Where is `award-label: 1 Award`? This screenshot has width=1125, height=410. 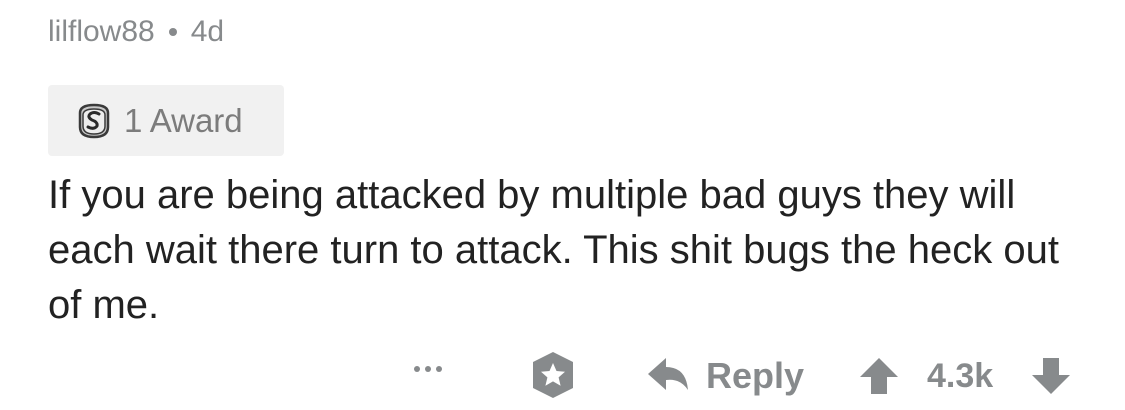 award-label: 1 Award is located at coordinates (183, 120).